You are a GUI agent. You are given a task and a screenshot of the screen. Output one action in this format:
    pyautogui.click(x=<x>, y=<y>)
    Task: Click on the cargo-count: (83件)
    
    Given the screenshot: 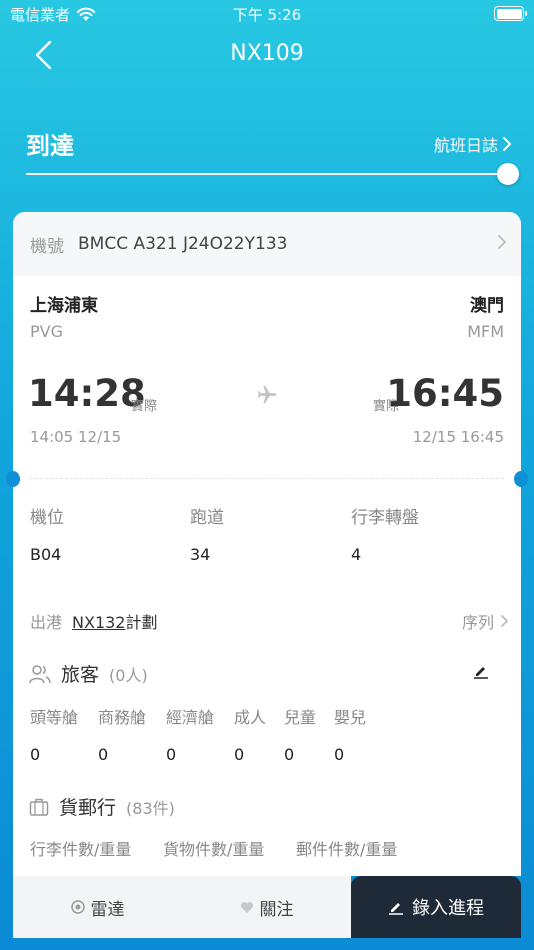 What is the action you would take?
    pyautogui.click(x=150, y=808)
    